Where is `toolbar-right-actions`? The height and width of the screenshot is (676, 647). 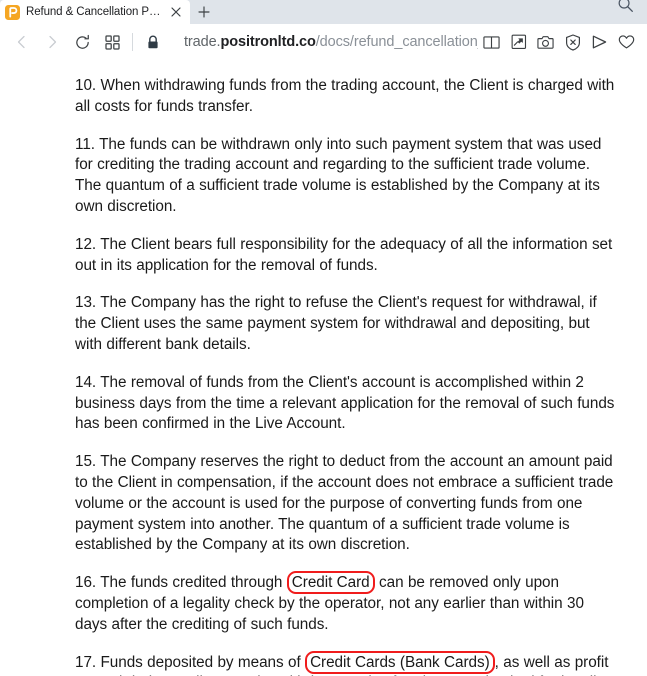 toolbar-right-actions is located at coordinates (559, 42).